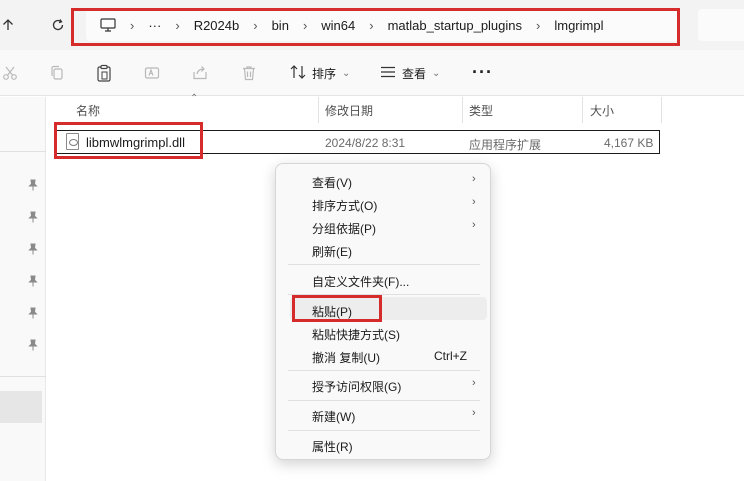 The width and height of the screenshot is (744, 481). Describe the element at coordinates (23, 289) in the screenshot. I see `navigation-pane` at that location.